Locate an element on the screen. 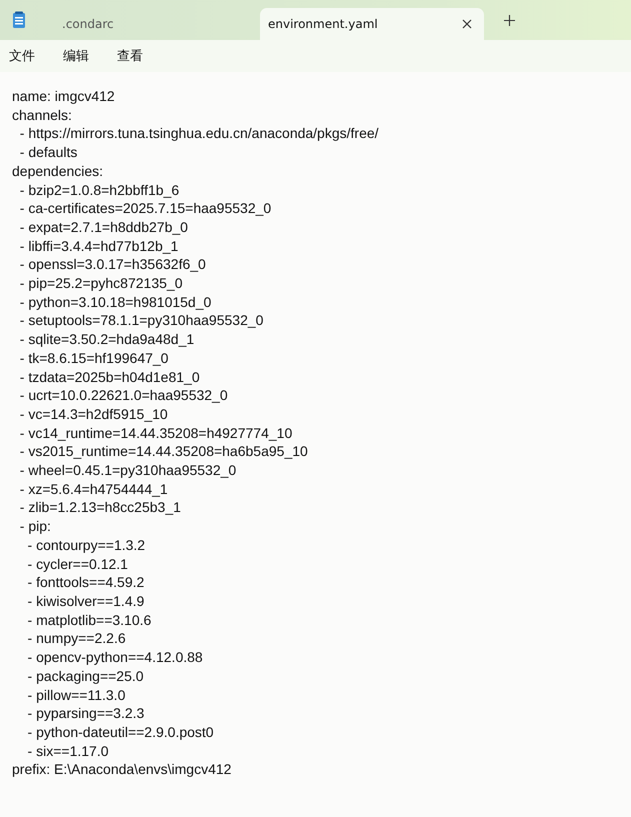  text-line: dependencies: is located at coordinates (58, 171).